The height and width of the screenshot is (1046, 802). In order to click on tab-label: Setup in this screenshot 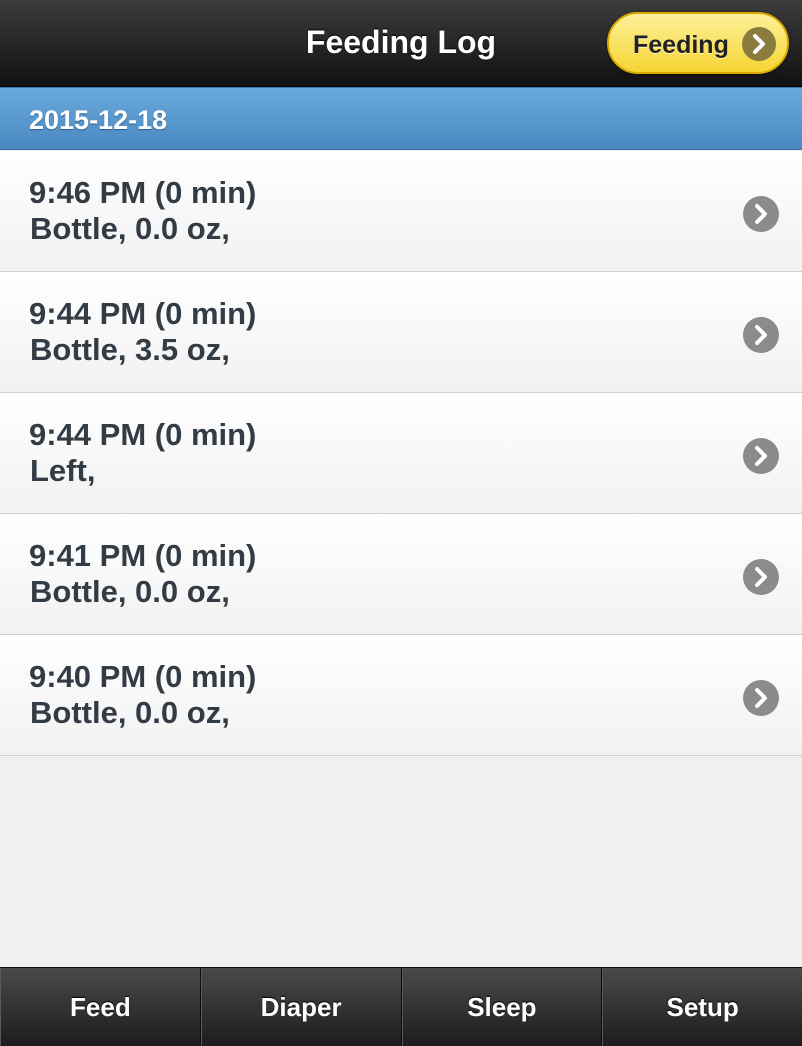, I will do `click(702, 1007)`.